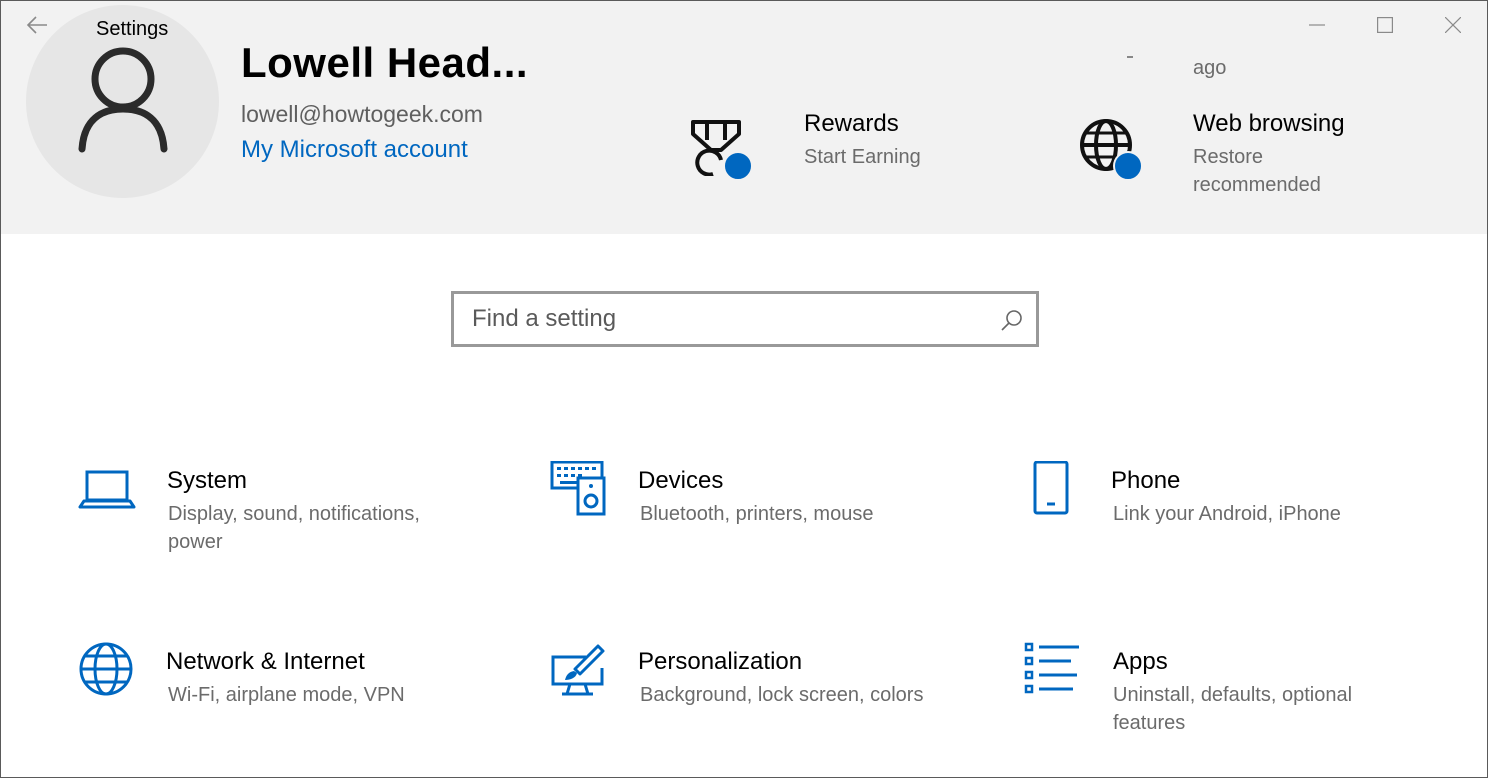 This screenshot has height=778, width=1488. I want to click on category-title: Devices, so click(680, 481).